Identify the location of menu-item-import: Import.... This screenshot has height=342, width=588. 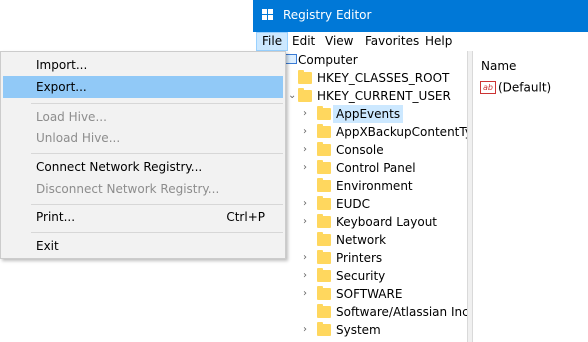
(143, 65).